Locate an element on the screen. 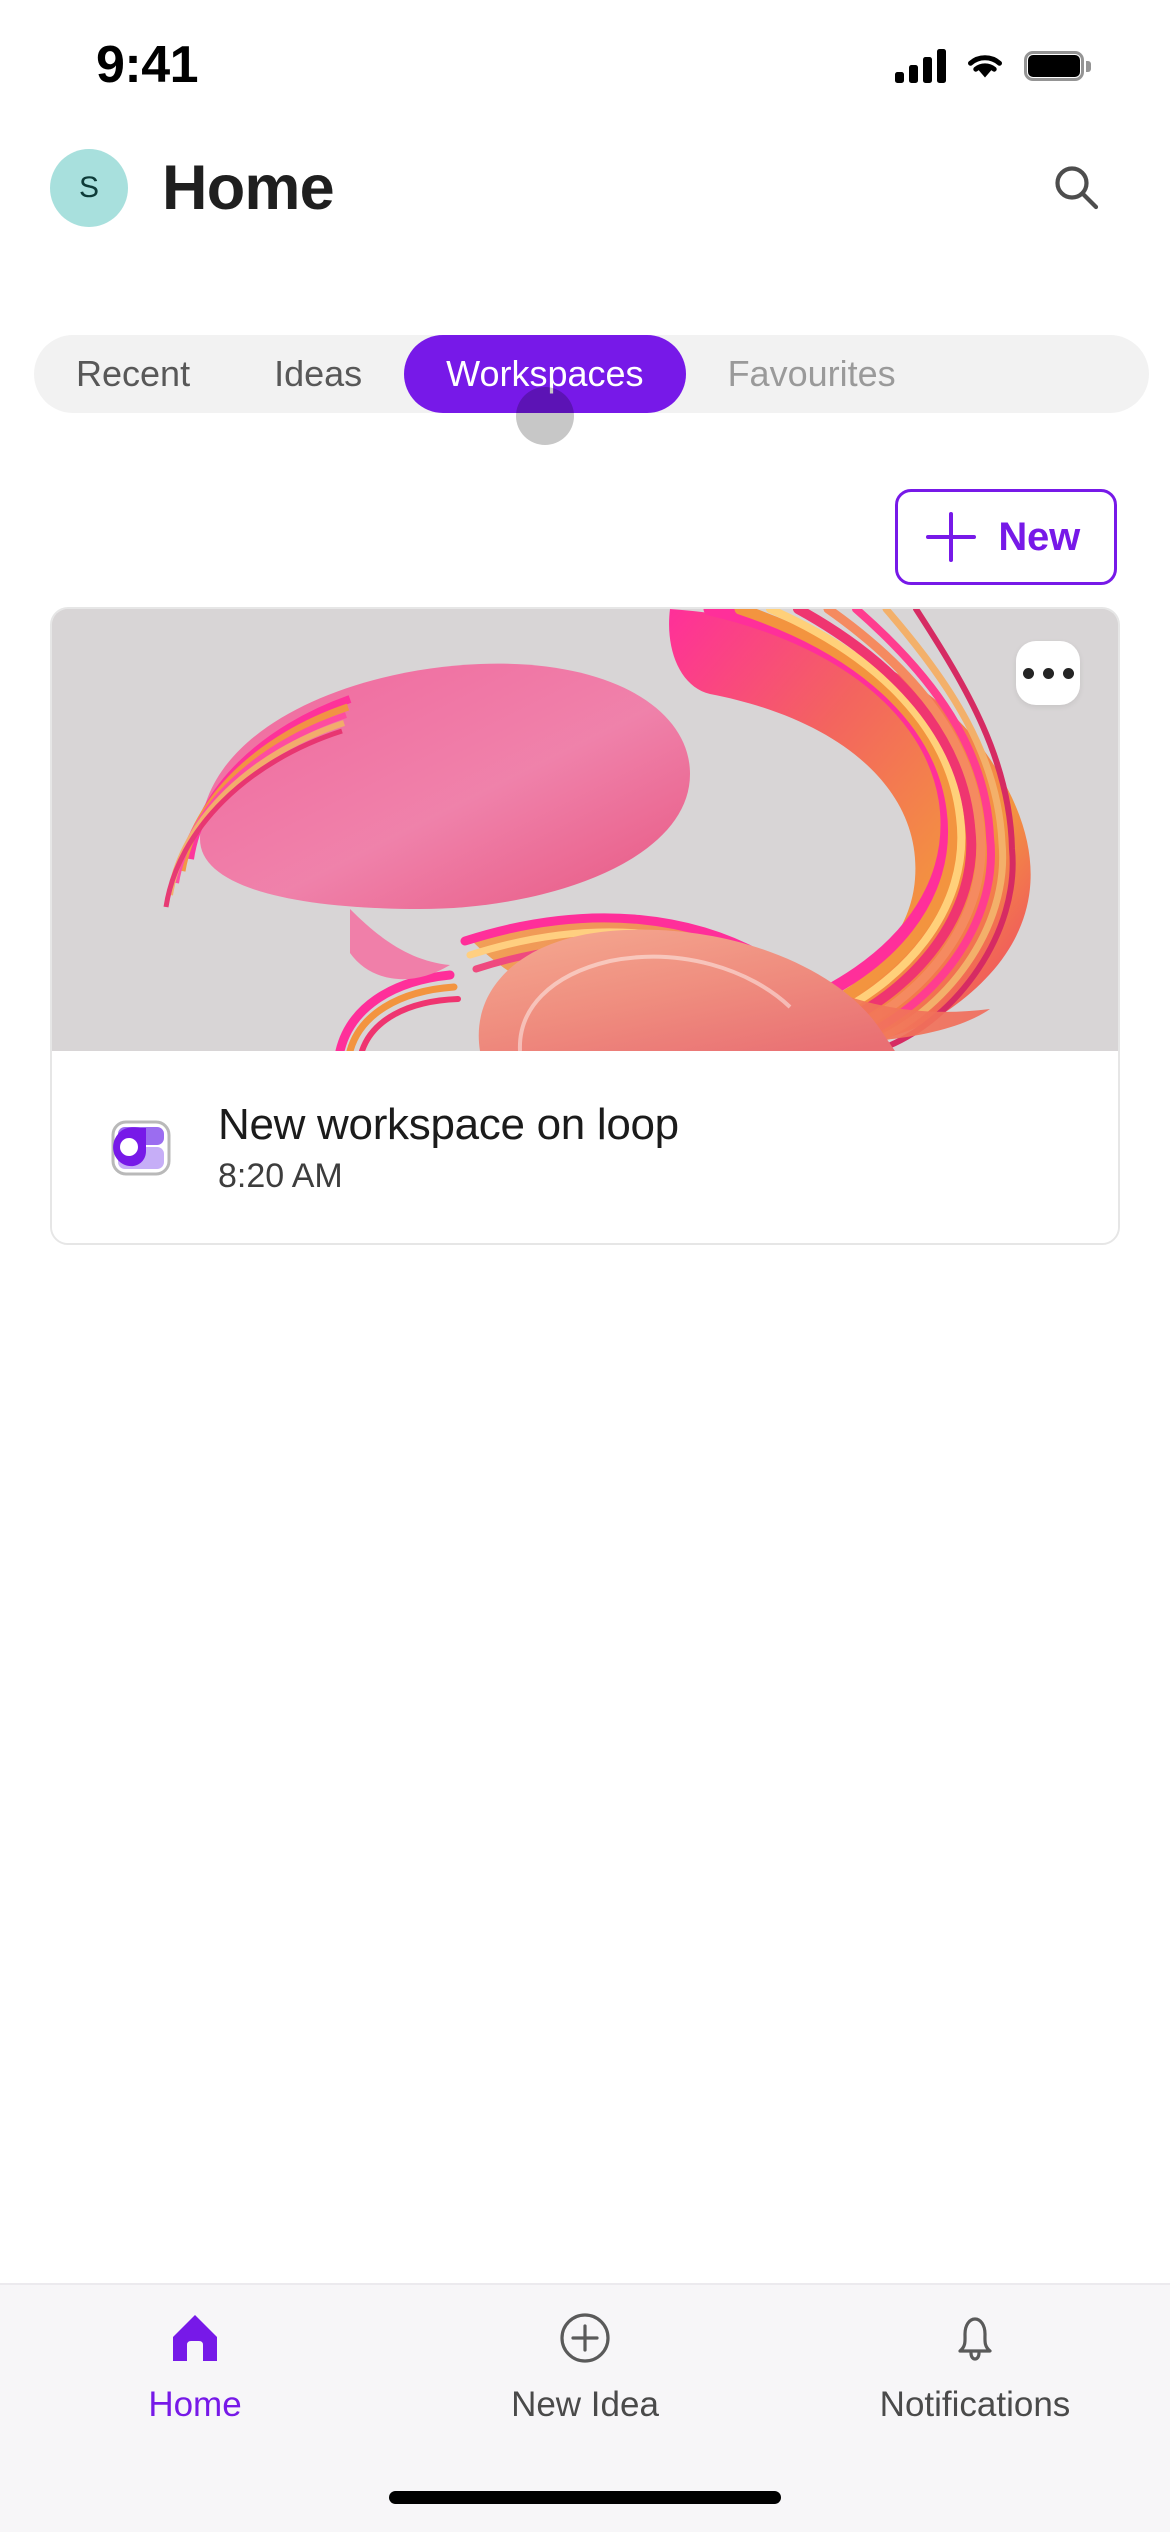  tab-label: Recent is located at coordinates (133, 373).